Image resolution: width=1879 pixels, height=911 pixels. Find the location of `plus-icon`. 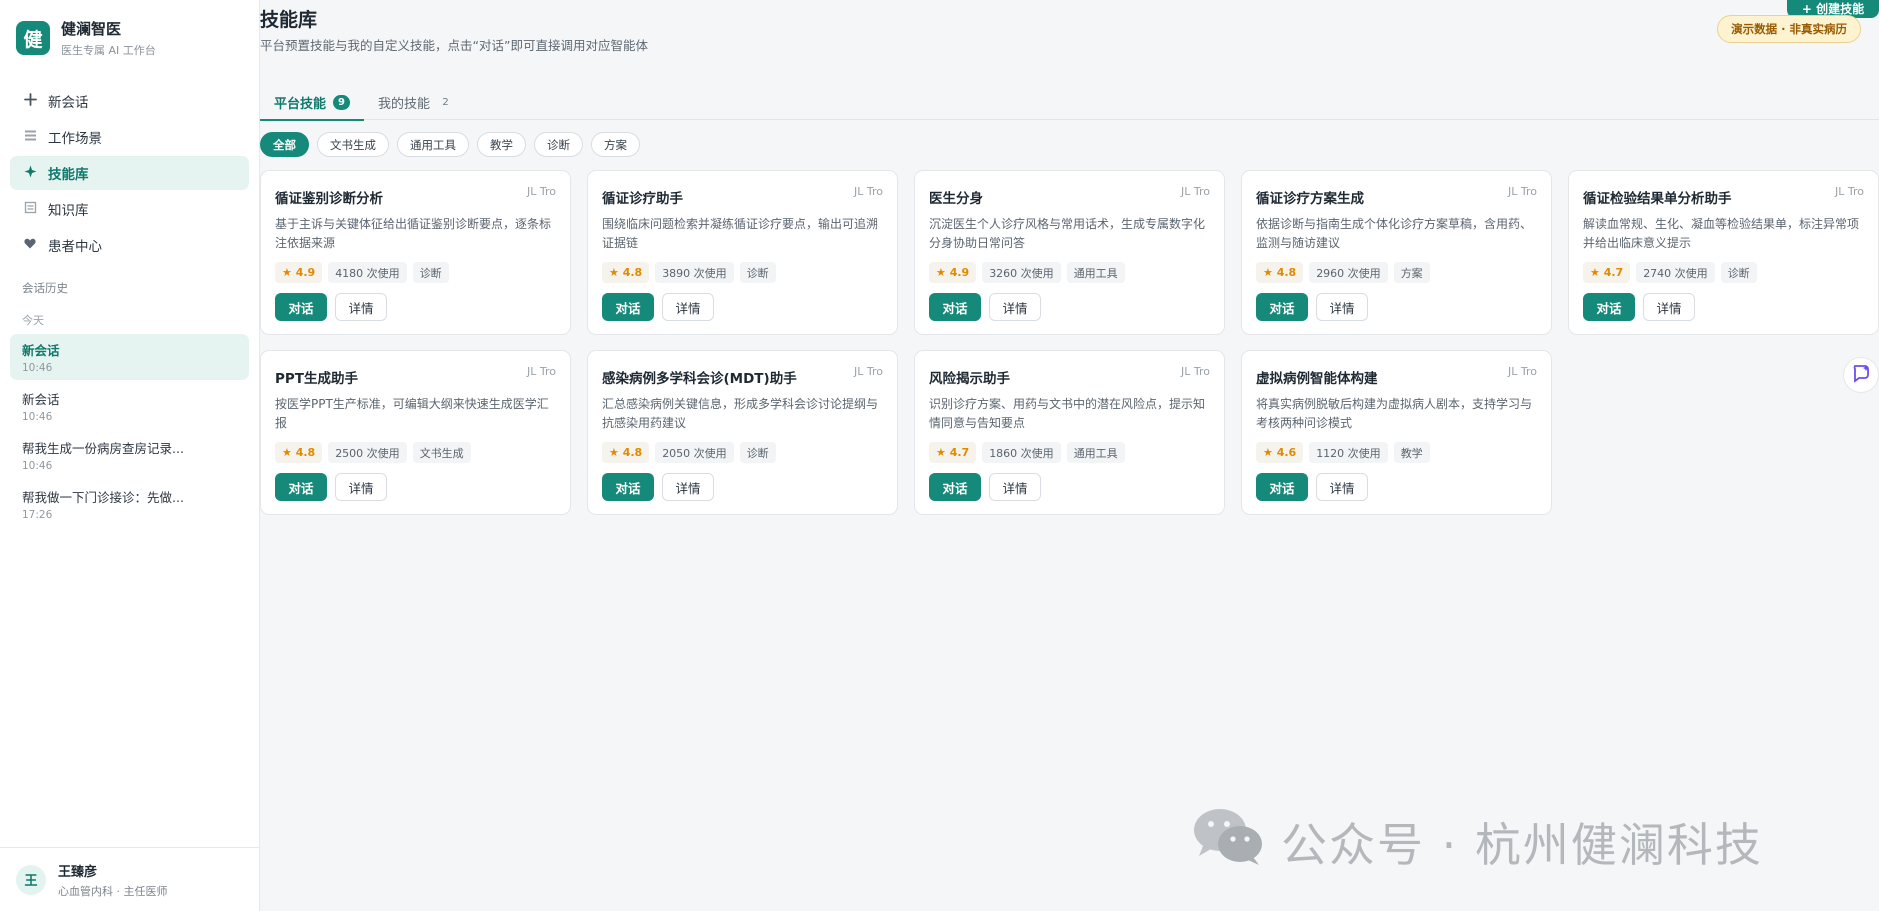

plus-icon is located at coordinates (30, 101).